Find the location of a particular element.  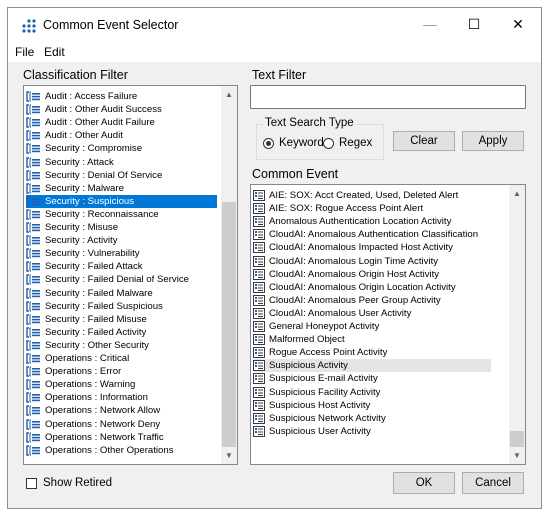

classification-item-label: Security : Attack is located at coordinates (79, 162).